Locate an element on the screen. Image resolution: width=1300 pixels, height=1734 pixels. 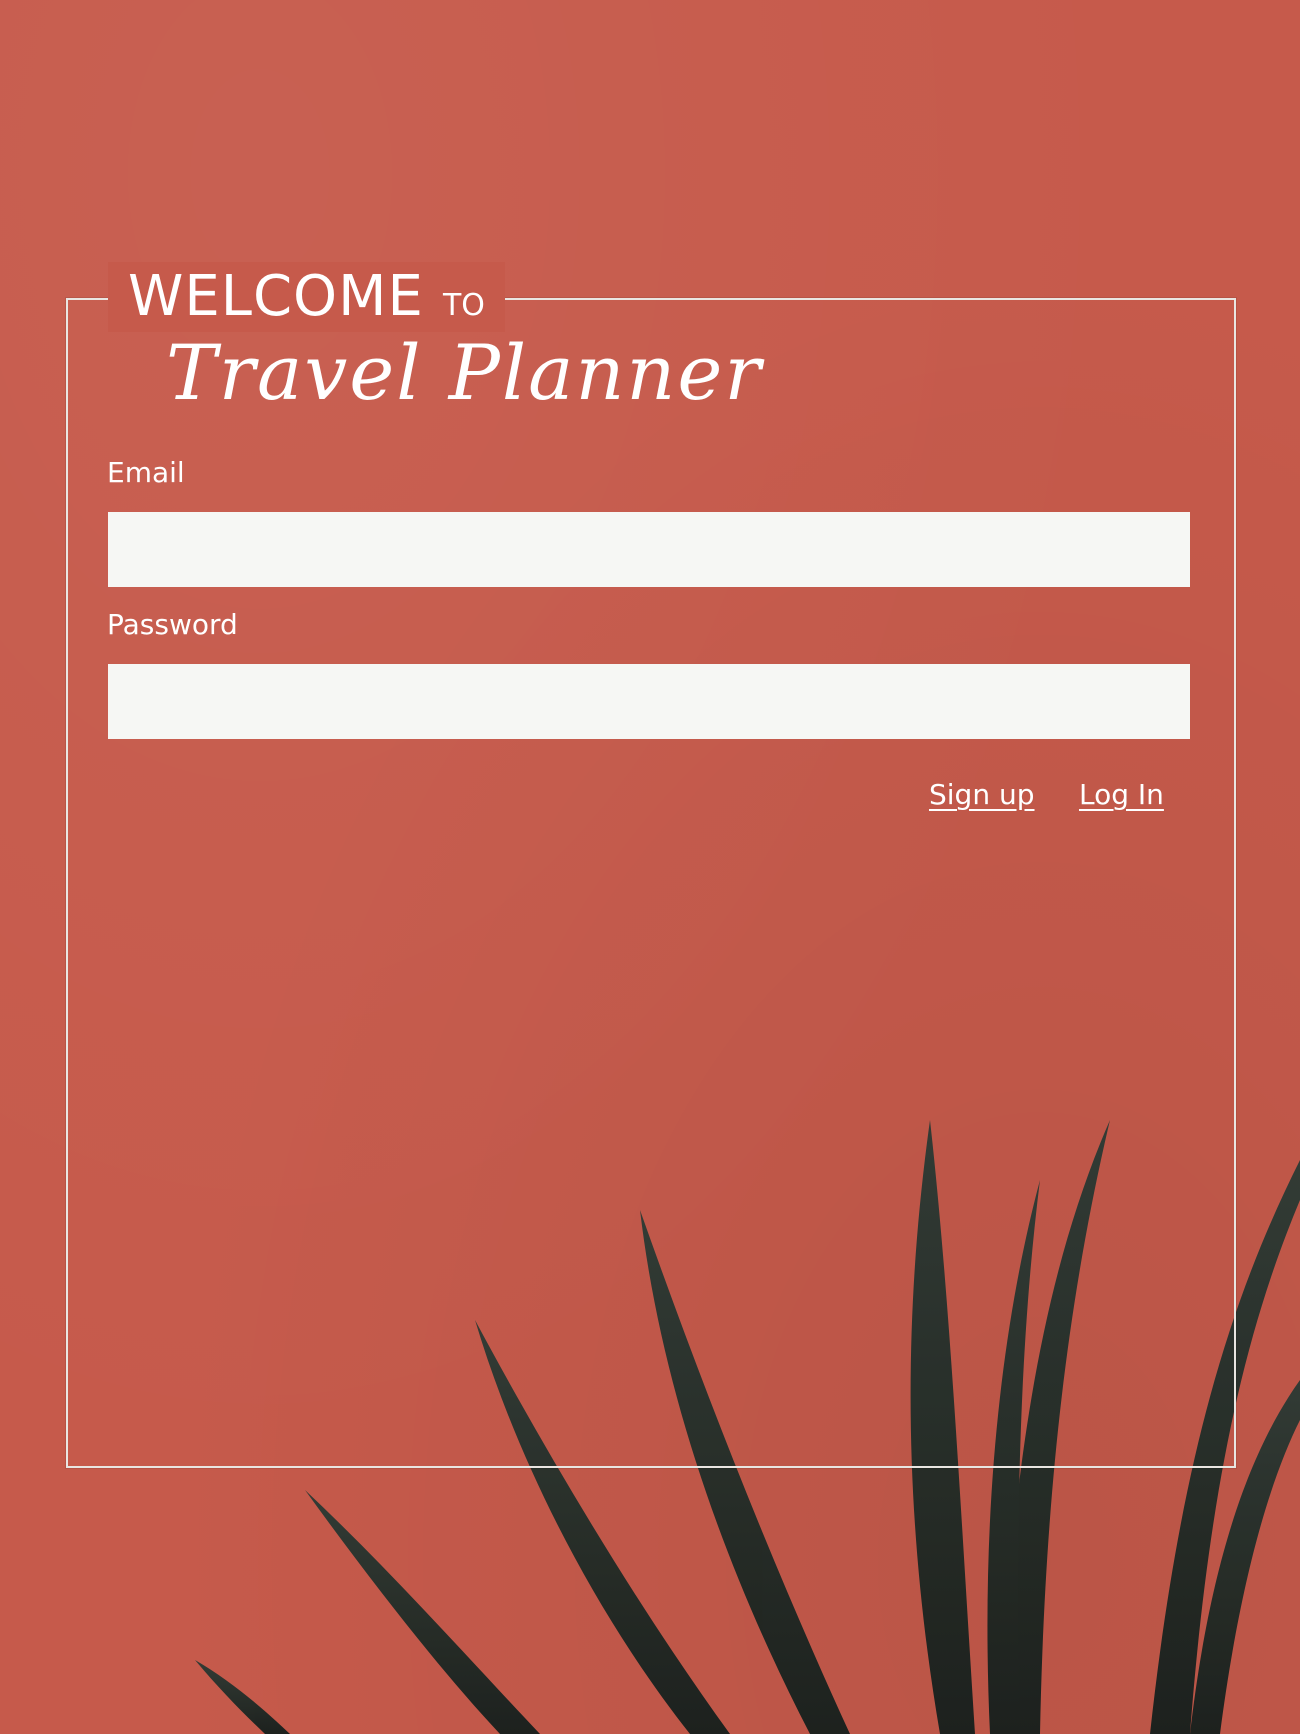
password-field is located at coordinates (649, 701).